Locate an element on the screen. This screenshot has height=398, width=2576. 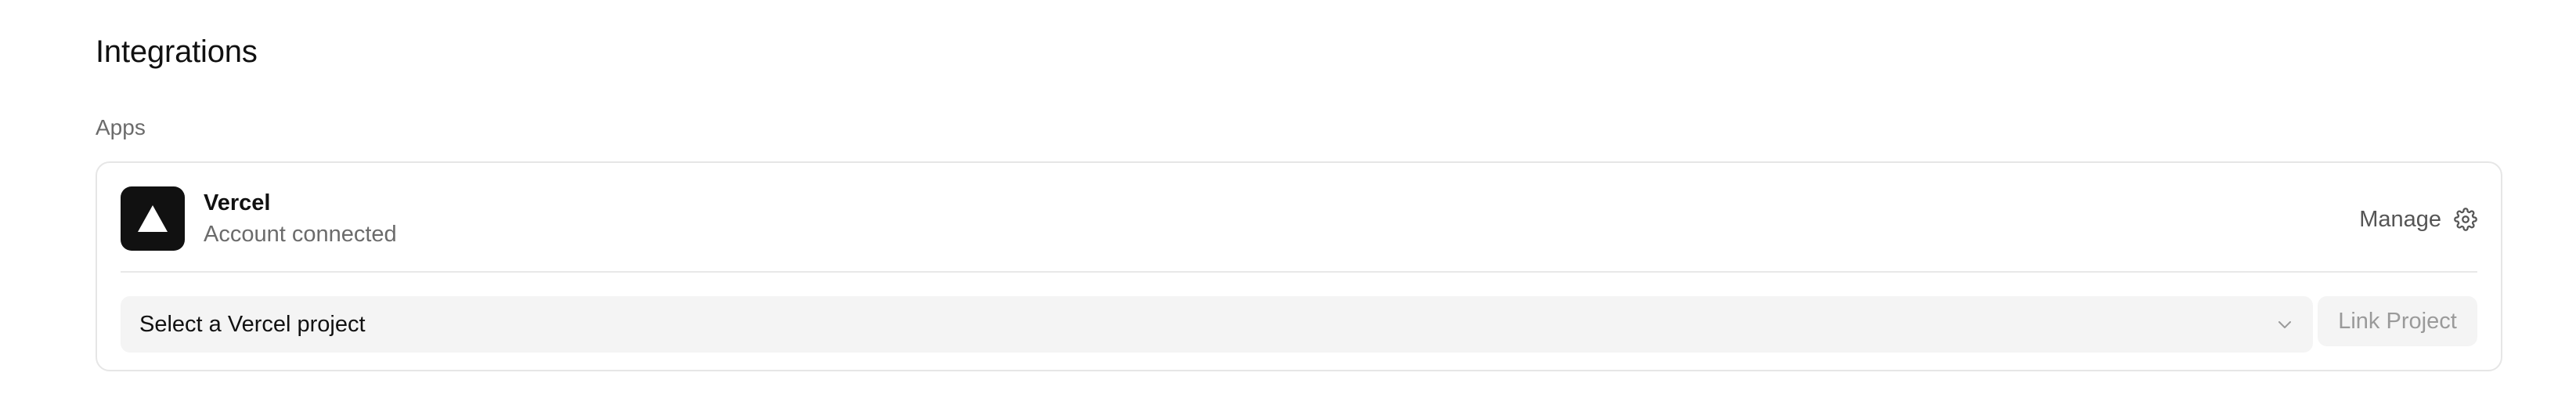
app-name: Vercel is located at coordinates (237, 203).